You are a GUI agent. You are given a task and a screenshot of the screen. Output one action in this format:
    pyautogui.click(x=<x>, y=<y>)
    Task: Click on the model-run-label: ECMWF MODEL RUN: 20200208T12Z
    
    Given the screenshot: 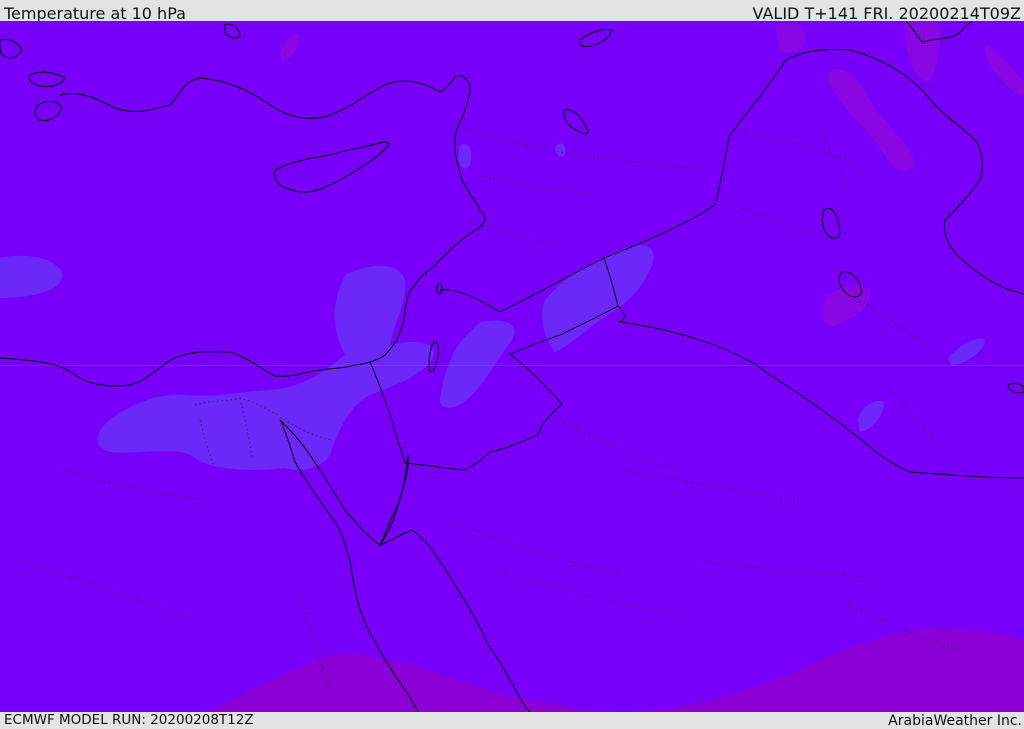 What is the action you would take?
    pyautogui.click(x=129, y=719)
    